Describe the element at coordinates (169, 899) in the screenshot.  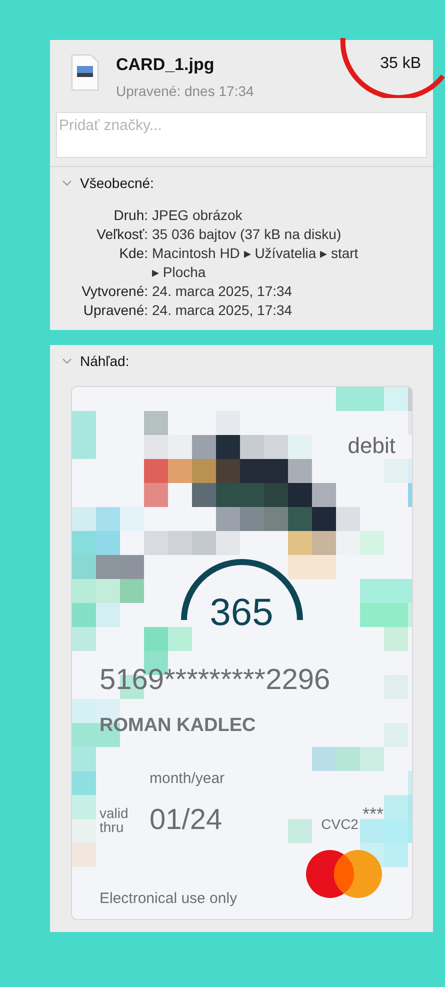
I see `card-footer-text: Electronical use only` at that location.